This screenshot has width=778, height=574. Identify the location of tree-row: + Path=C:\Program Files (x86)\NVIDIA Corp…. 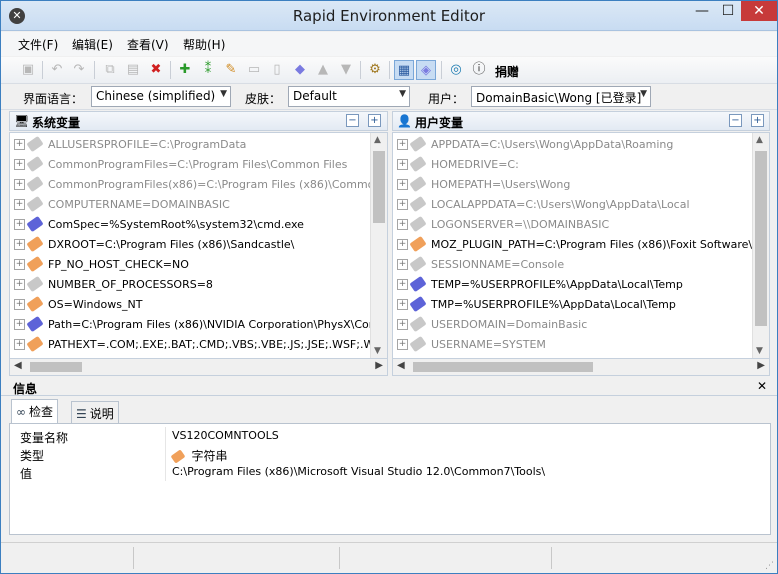
(198, 325).